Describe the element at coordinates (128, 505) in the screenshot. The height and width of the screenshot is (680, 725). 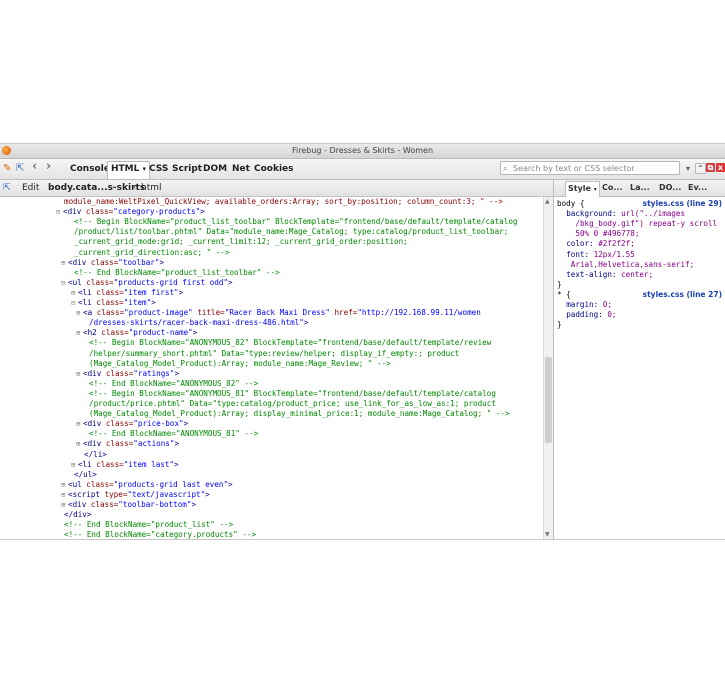
I see `tree-node: ⊞ <div class="toolbar-bottom">` at that location.